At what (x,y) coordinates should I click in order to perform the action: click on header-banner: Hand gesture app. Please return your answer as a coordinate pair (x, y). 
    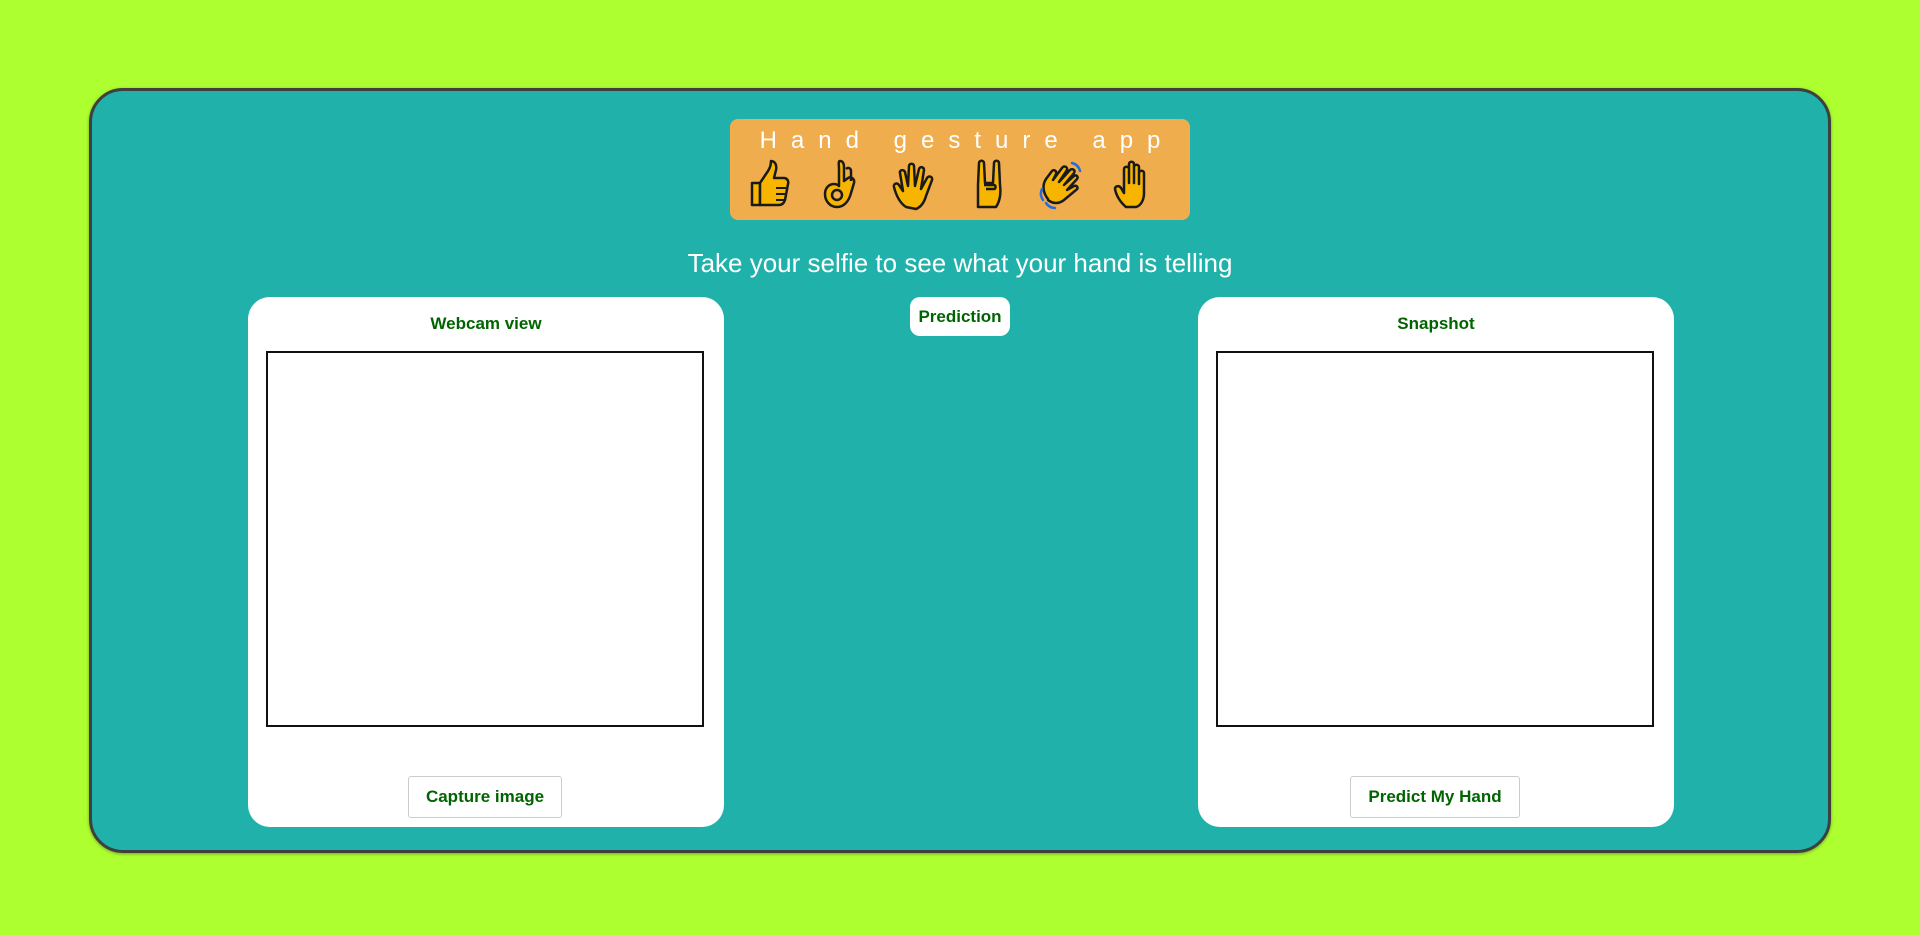
    Looking at the image, I should click on (960, 169).